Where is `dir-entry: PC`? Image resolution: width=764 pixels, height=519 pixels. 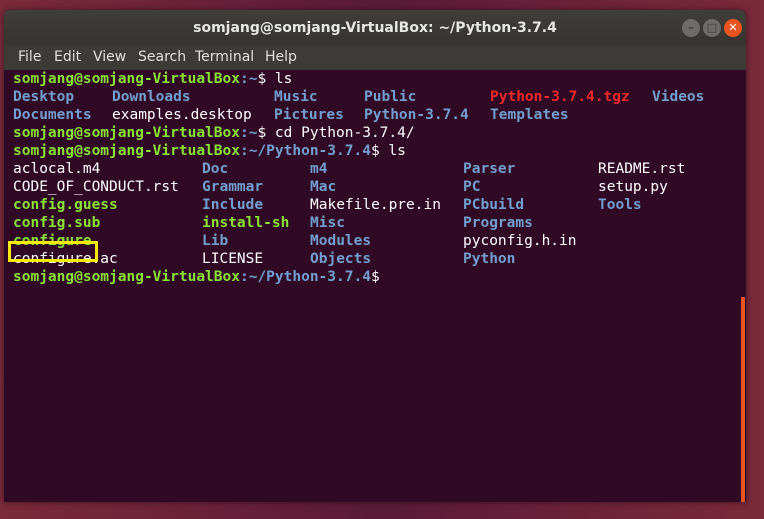
dir-entry: PC is located at coordinates (472, 187).